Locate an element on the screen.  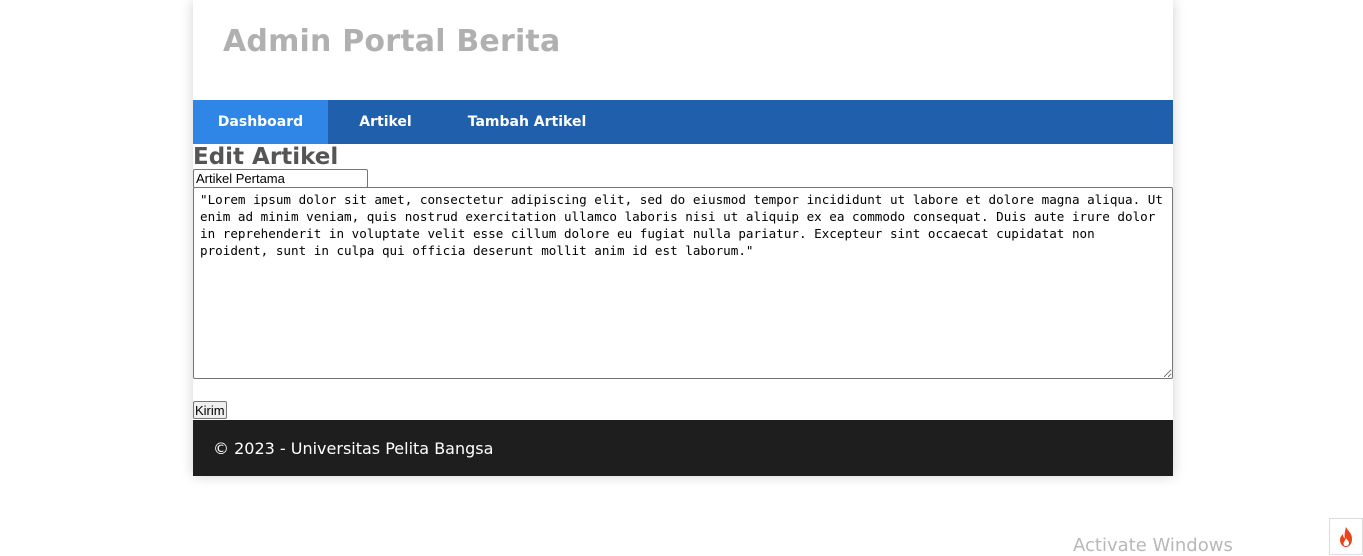
article-title-input is located at coordinates (280, 178).